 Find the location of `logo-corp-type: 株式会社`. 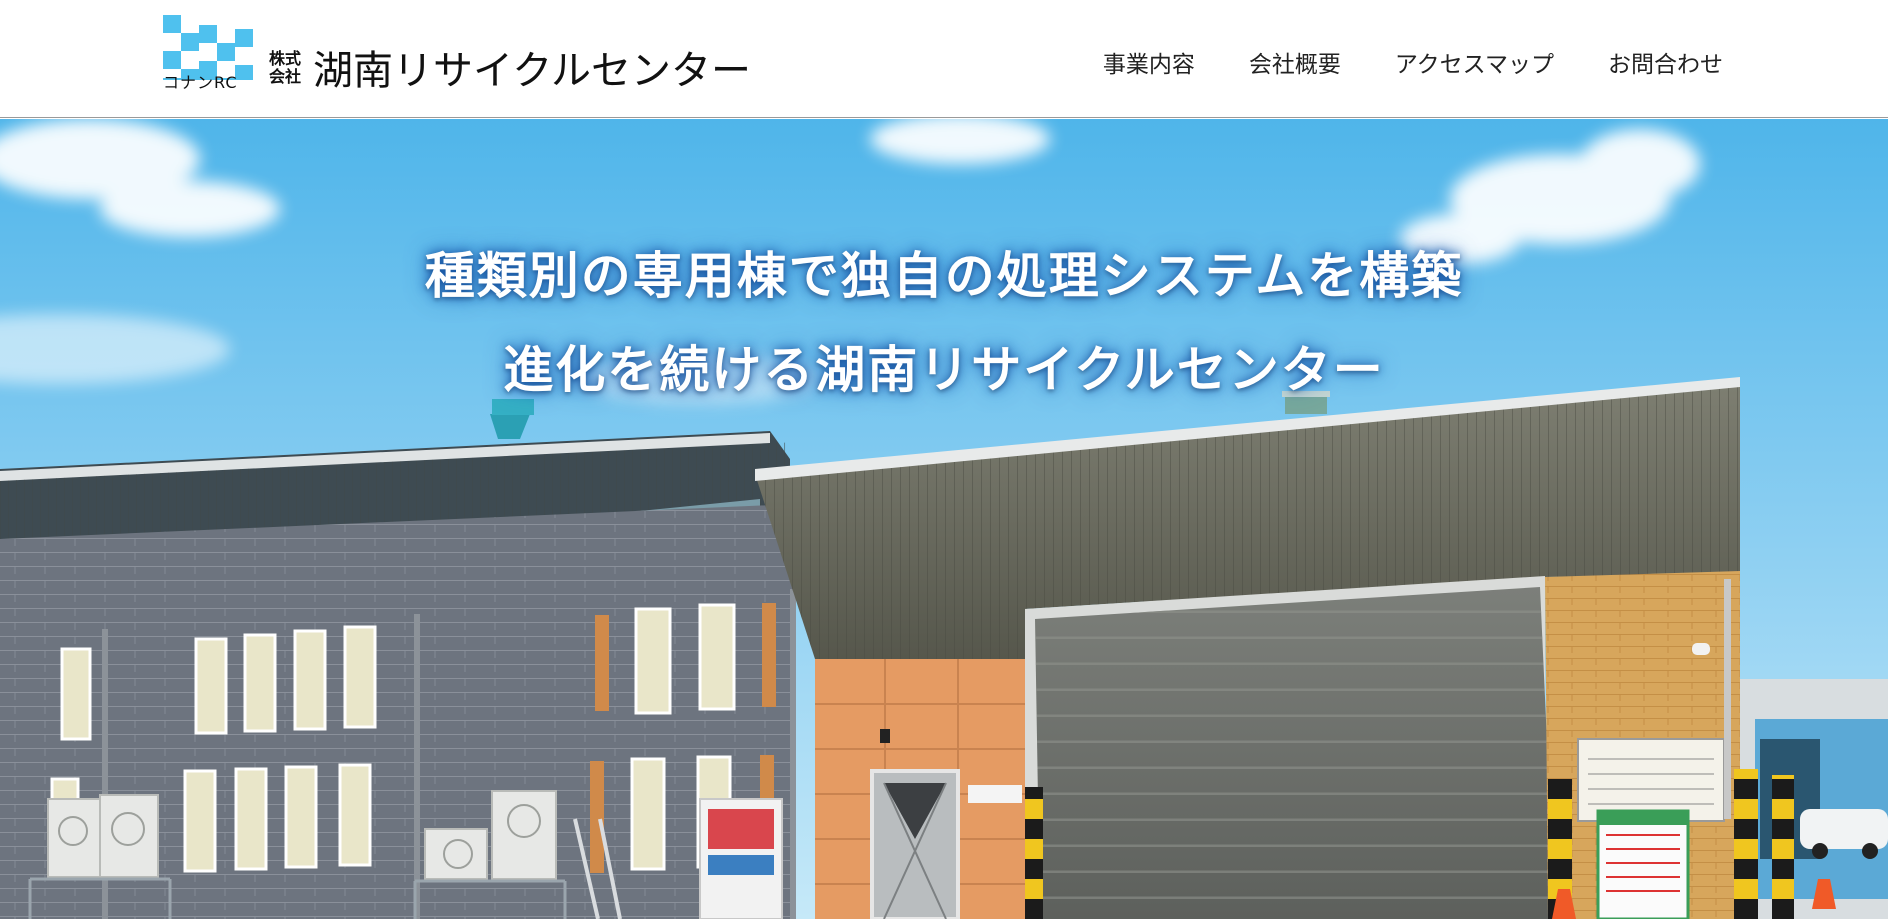

logo-corp-type: 株式会社 is located at coordinates (285, 67).